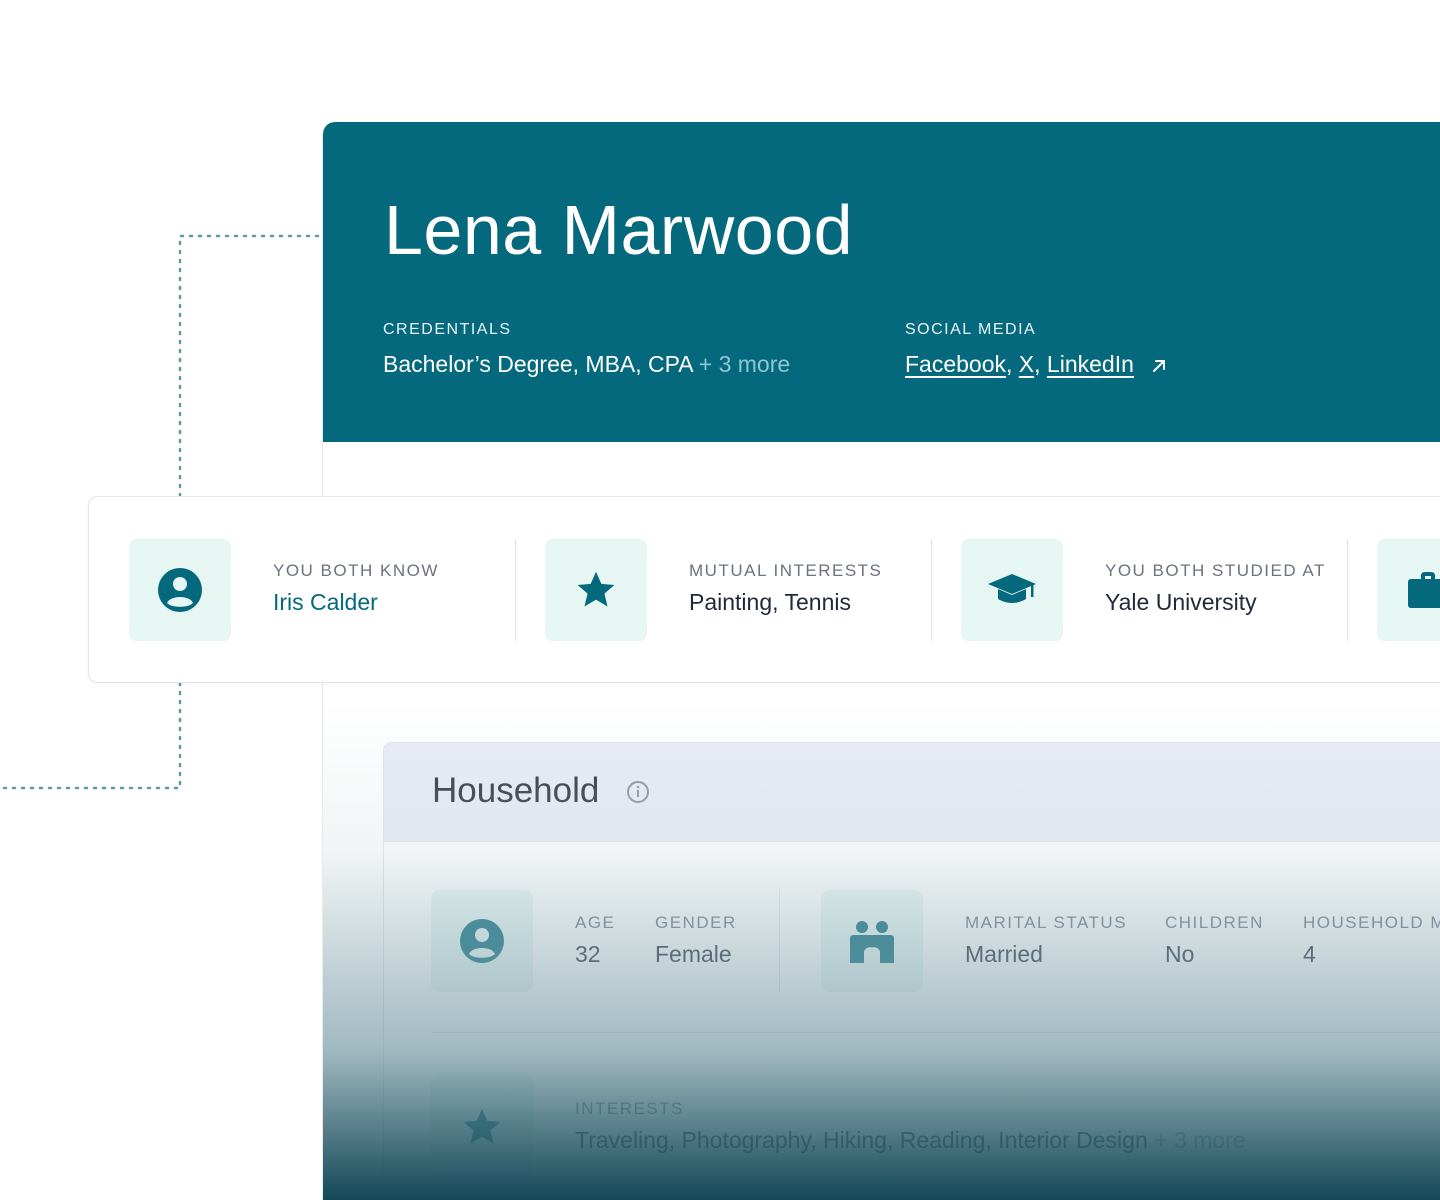 This screenshot has height=1200, width=1440. I want to click on credentials-label: CREDENTIALS, so click(447, 329).